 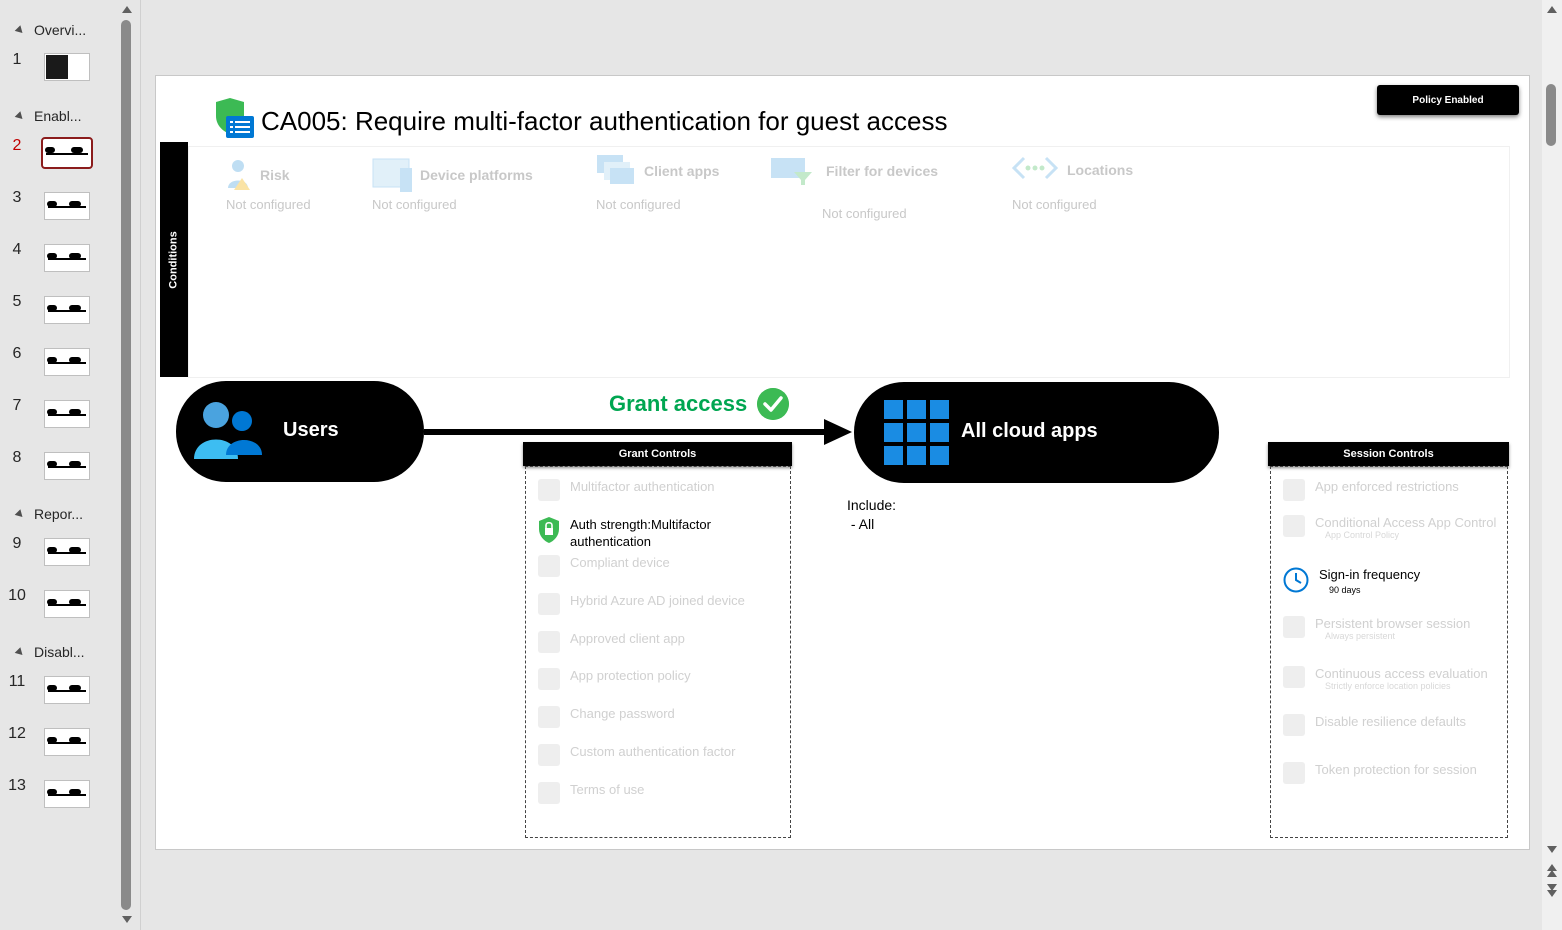 What do you see at coordinates (17, 249) in the screenshot?
I see `slide-number: 4` at bounding box center [17, 249].